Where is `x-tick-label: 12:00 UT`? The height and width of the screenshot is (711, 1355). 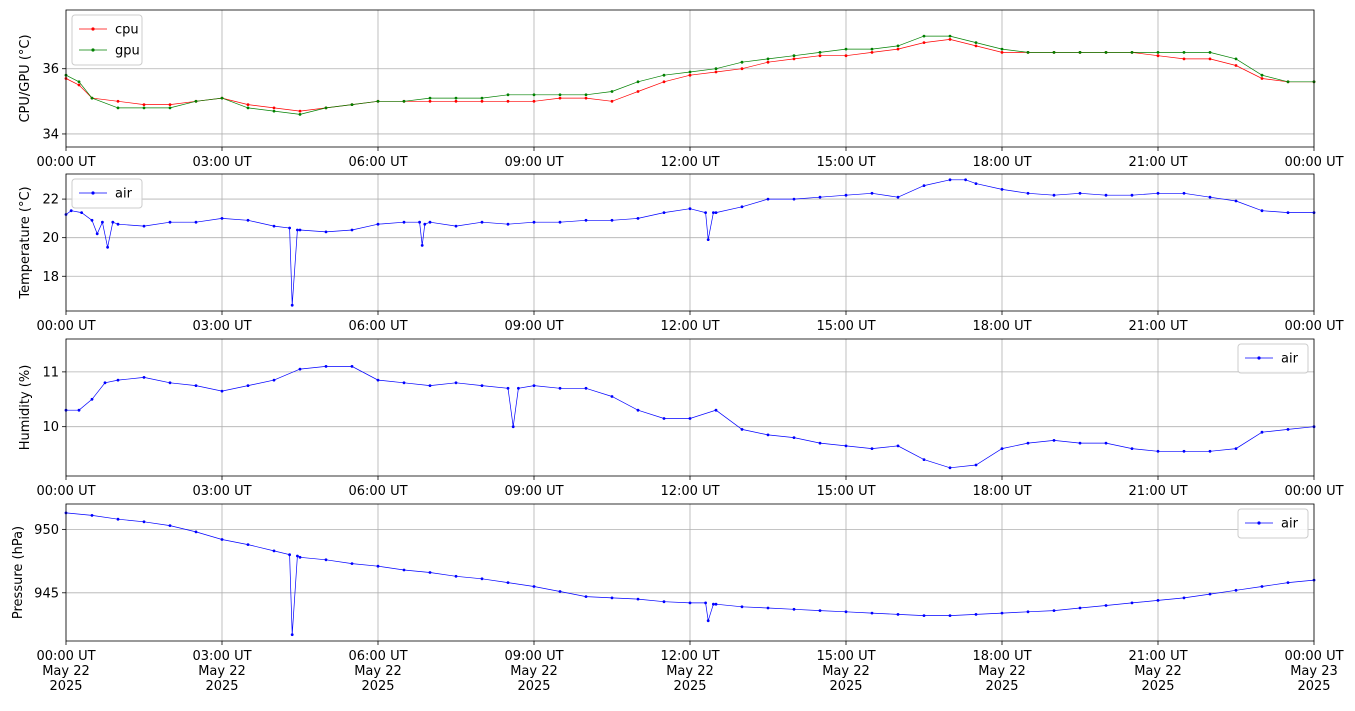
x-tick-label: 12:00 UT is located at coordinates (689, 326).